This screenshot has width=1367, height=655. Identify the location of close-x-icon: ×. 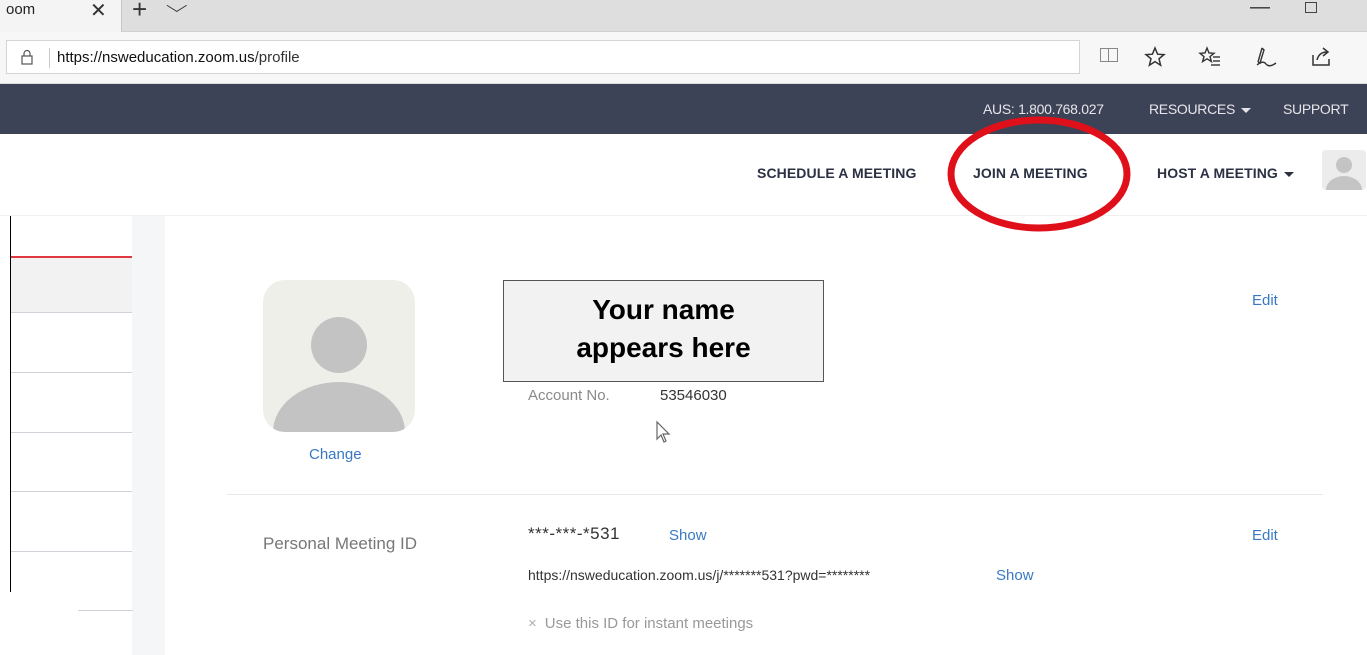
(532, 623).